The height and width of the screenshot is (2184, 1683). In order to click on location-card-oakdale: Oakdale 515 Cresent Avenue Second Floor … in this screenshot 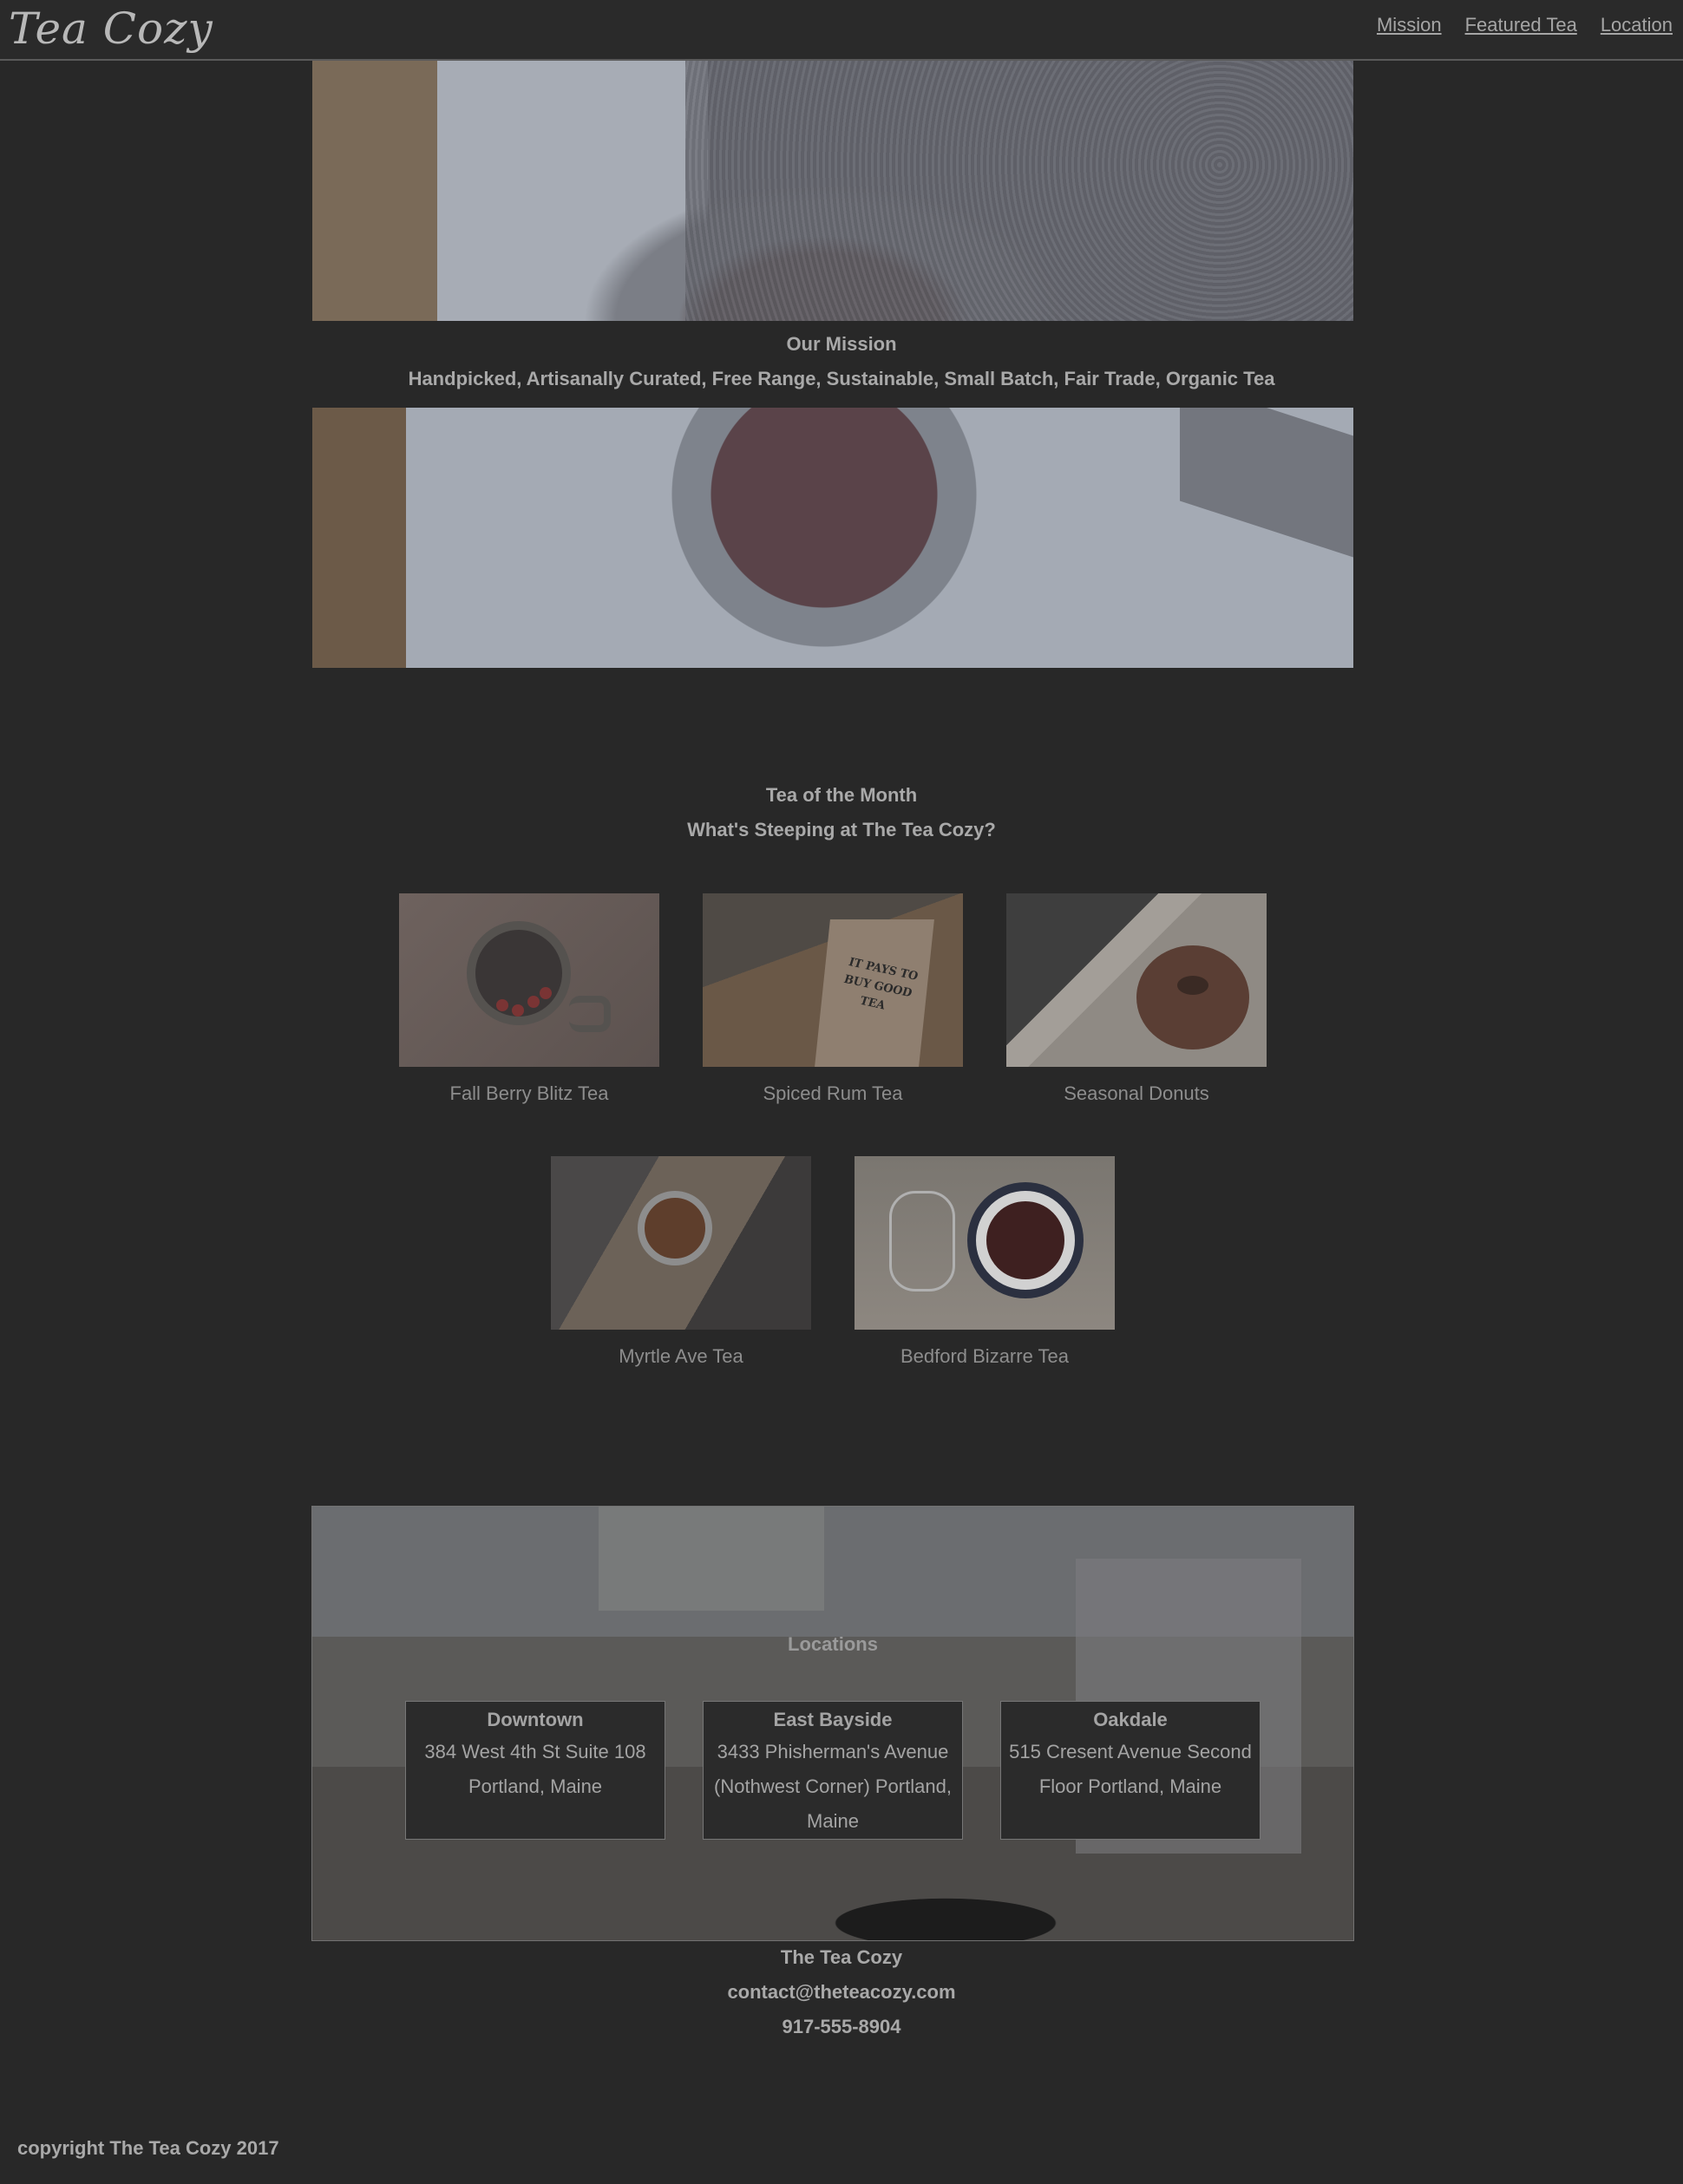, I will do `click(1130, 1770)`.